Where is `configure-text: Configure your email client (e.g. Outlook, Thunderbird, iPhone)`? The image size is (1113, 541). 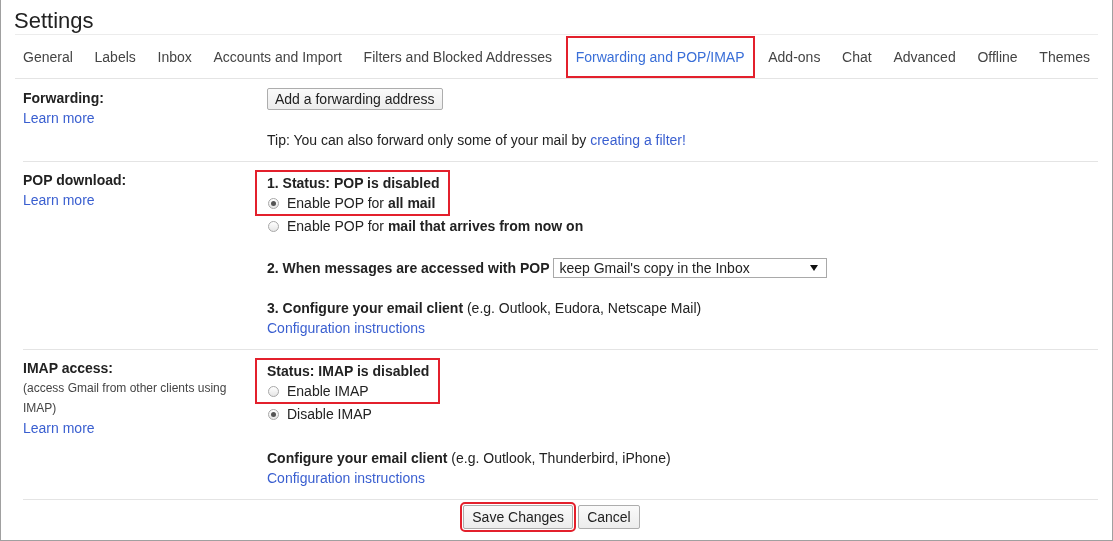 configure-text: Configure your email client (e.g. Outlook, Thunderbird, iPhone) is located at coordinates (469, 458).